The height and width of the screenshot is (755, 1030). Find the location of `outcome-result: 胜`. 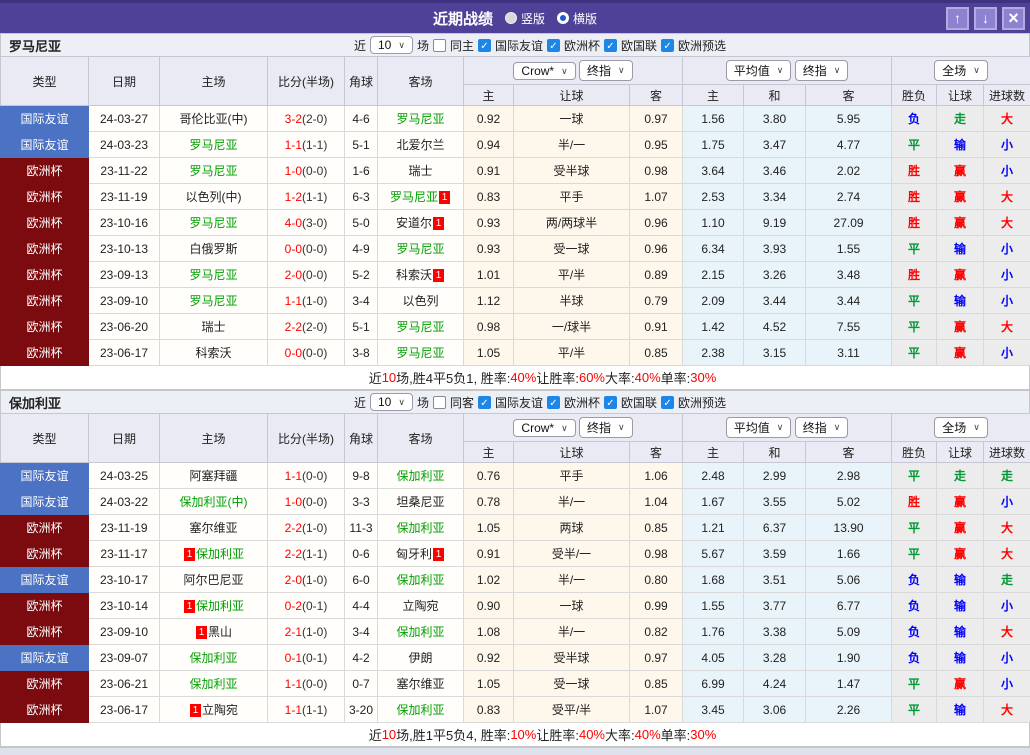

outcome-result: 胜 is located at coordinates (914, 171).